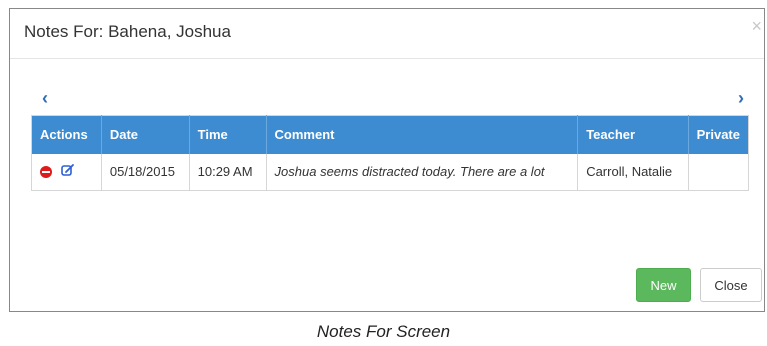  I want to click on dialog-title: Notes For: Bahena, Joshua, so click(127, 31).